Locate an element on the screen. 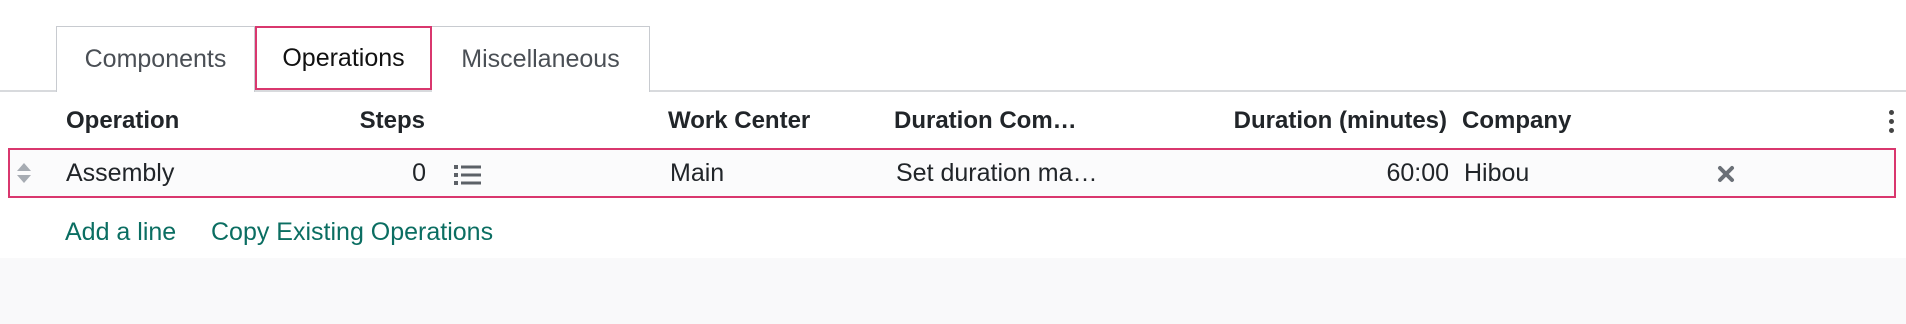 This screenshot has width=1906, height=324. add-line-link: Add a line is located at coordinates (120, 232).